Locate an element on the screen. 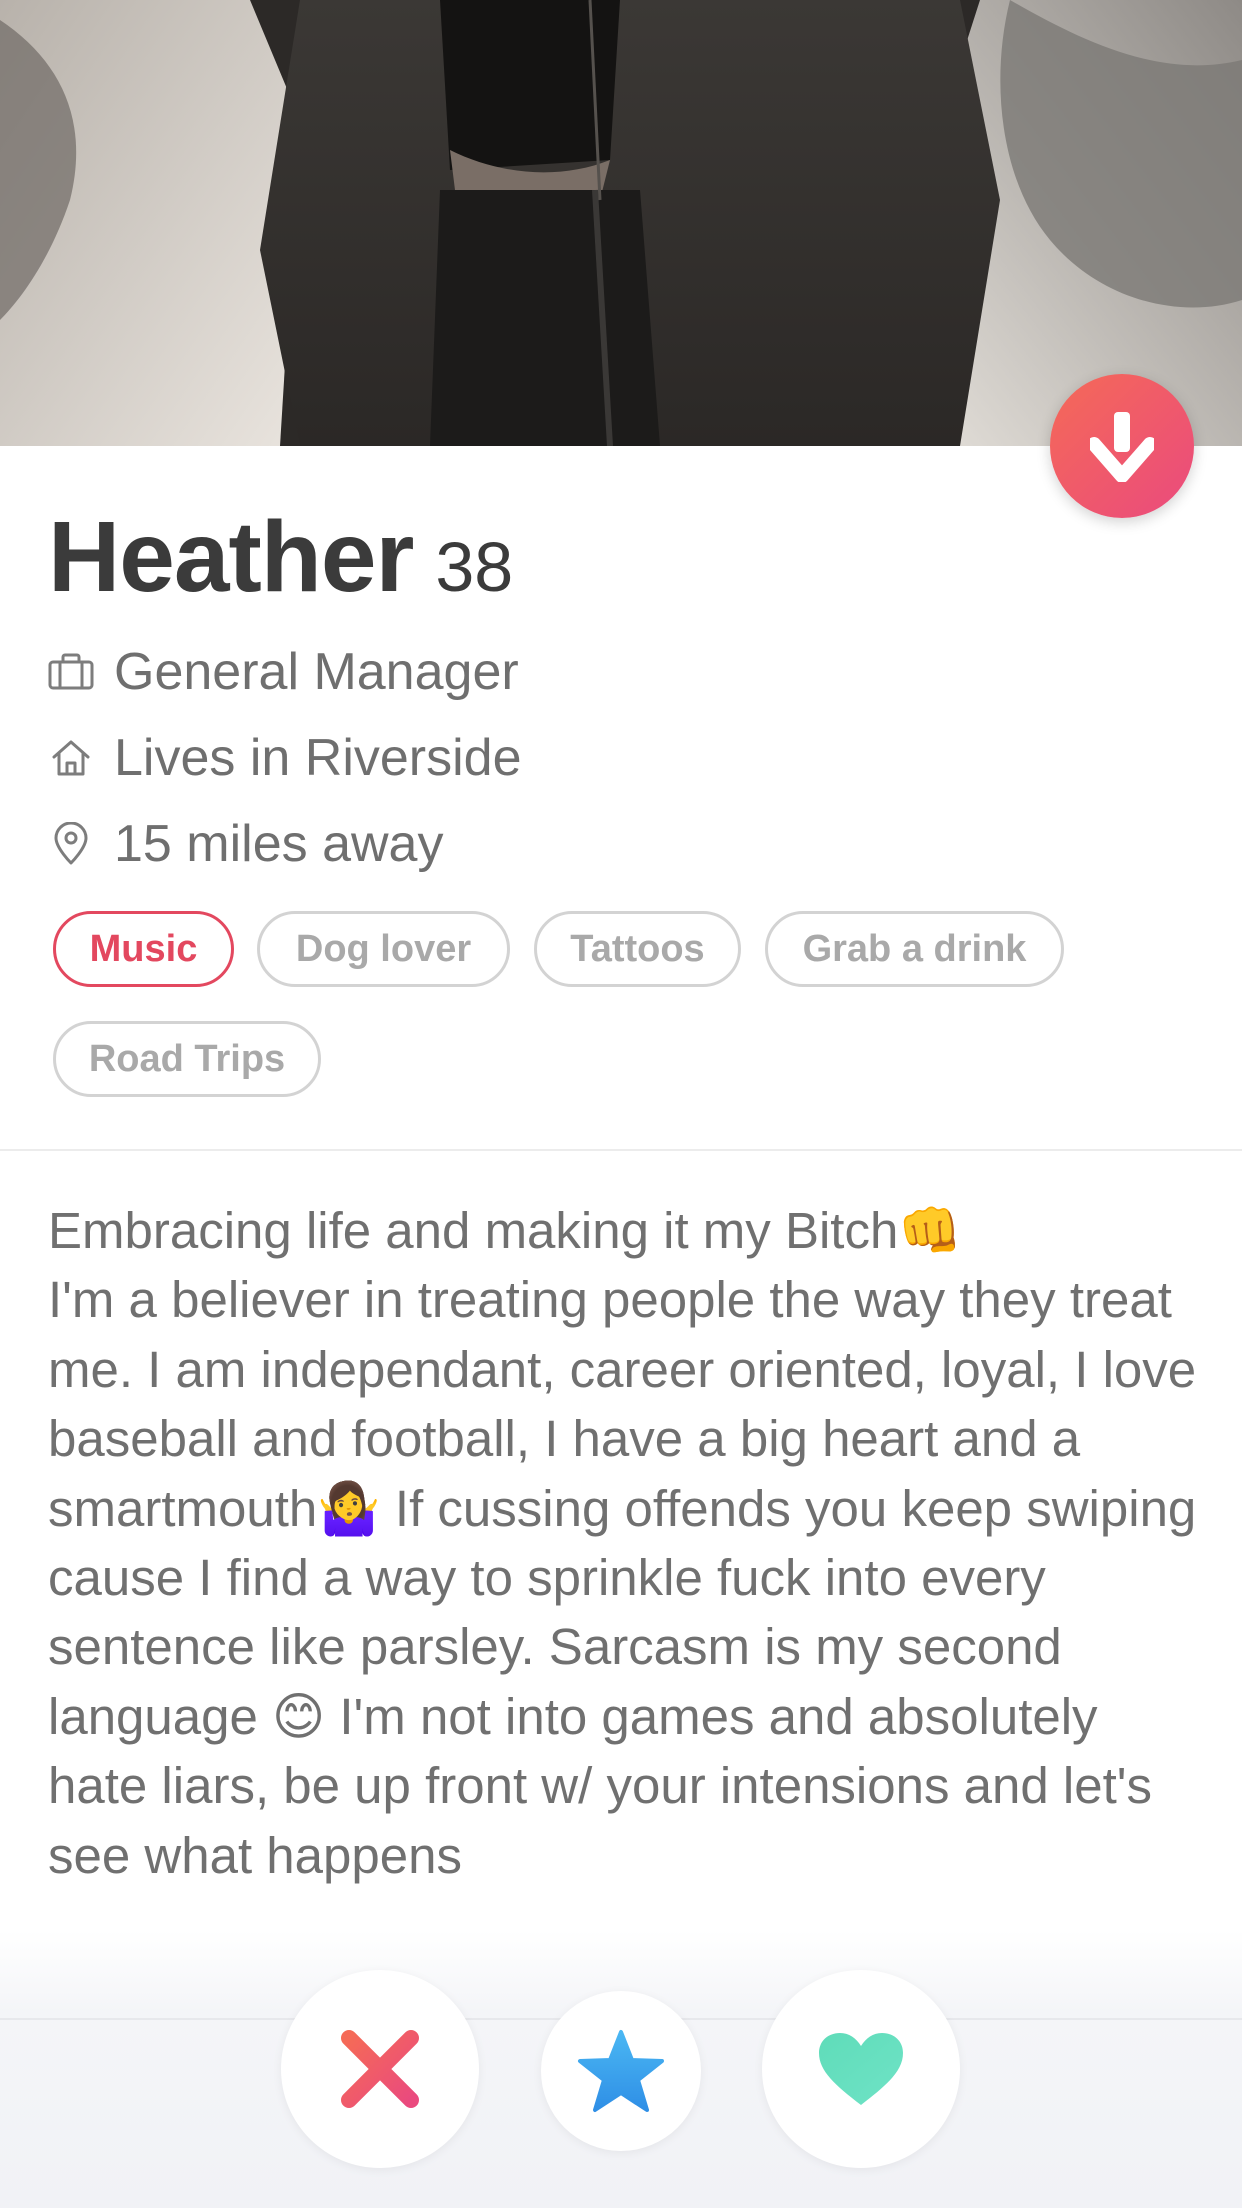 The height and width of the screenshot is (2208, 1242). job-row: General Manager is located at coordinates (283, 672).